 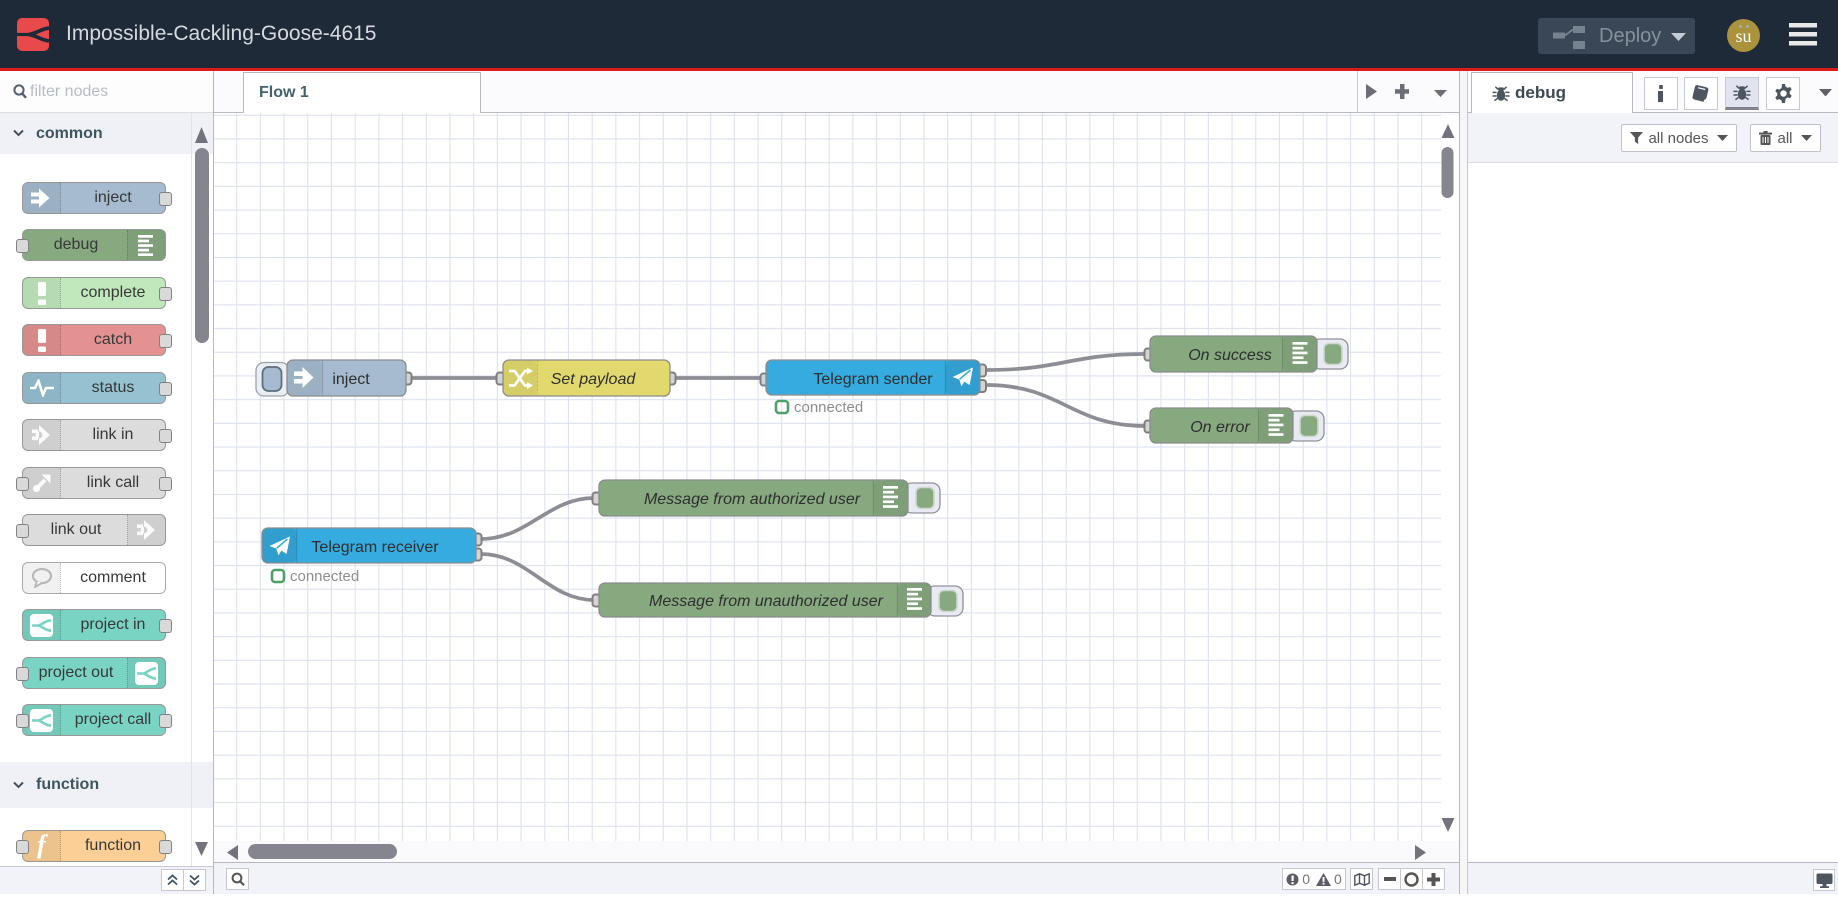 I want to click on svg-text: inject, so click(x=351, y=379).